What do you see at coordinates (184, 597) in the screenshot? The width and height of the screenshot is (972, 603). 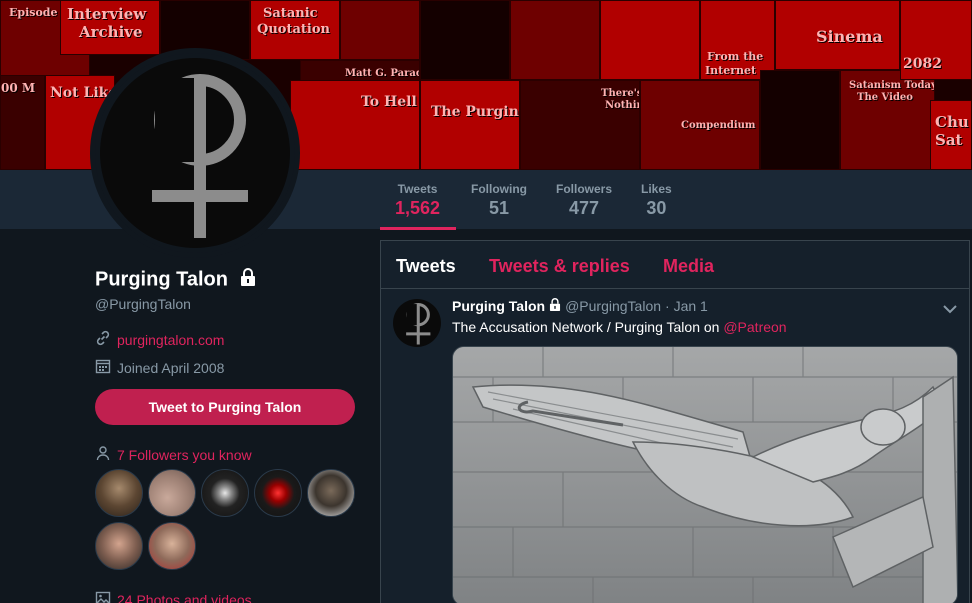 I see `photos-videos-link: 24 Photos and videos` at bounding box center [184, 597].